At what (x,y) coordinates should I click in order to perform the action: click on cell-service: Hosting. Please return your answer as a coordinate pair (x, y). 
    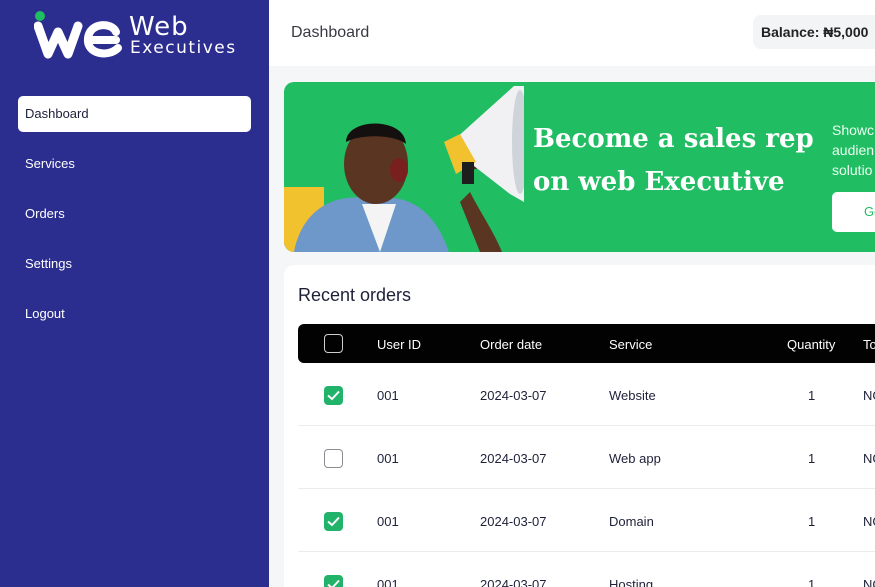
    Looking at the image, I should click on (631, 582).